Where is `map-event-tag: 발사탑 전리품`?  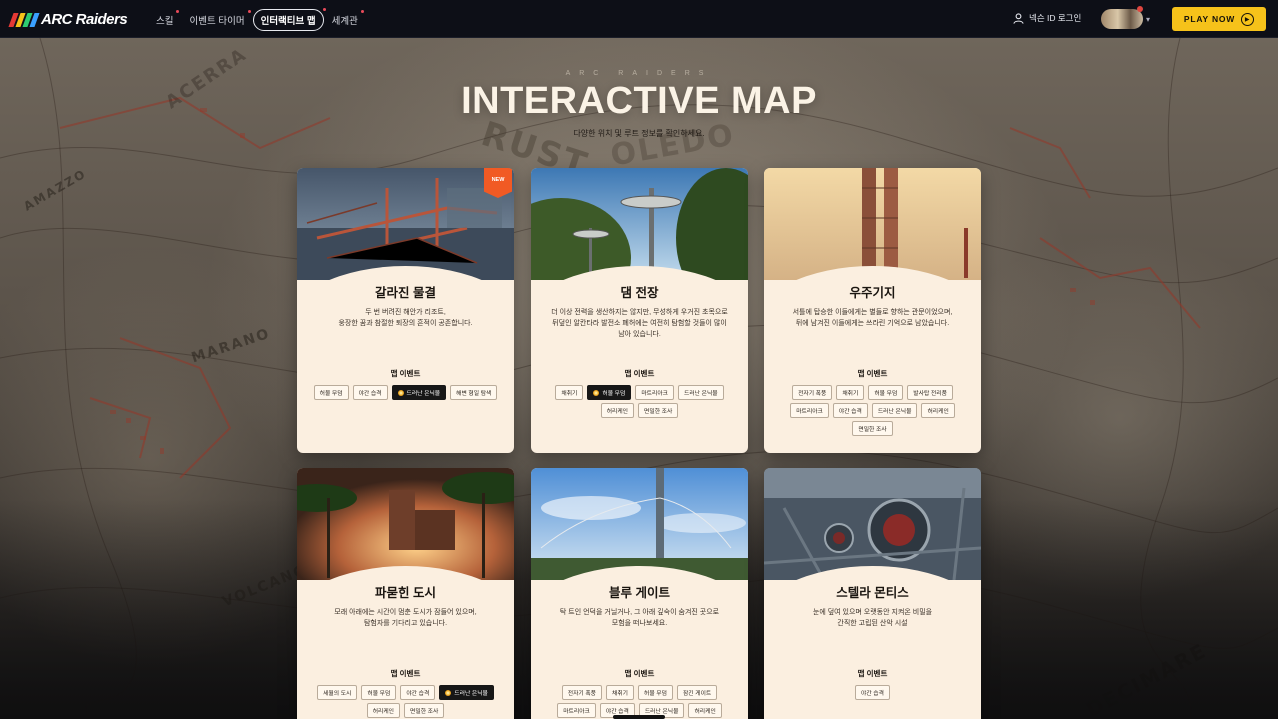 map-event-tag: 발사탑 전리품 is located at coordinates (930, 392).